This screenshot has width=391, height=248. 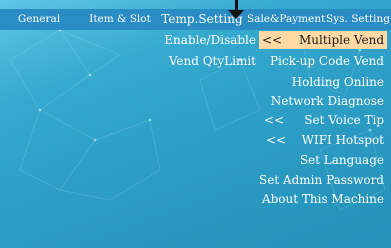 What do you see at coordinates (39, 19) in the screenshot?
I see `tab-general: General` at bounding box center [39, 19].